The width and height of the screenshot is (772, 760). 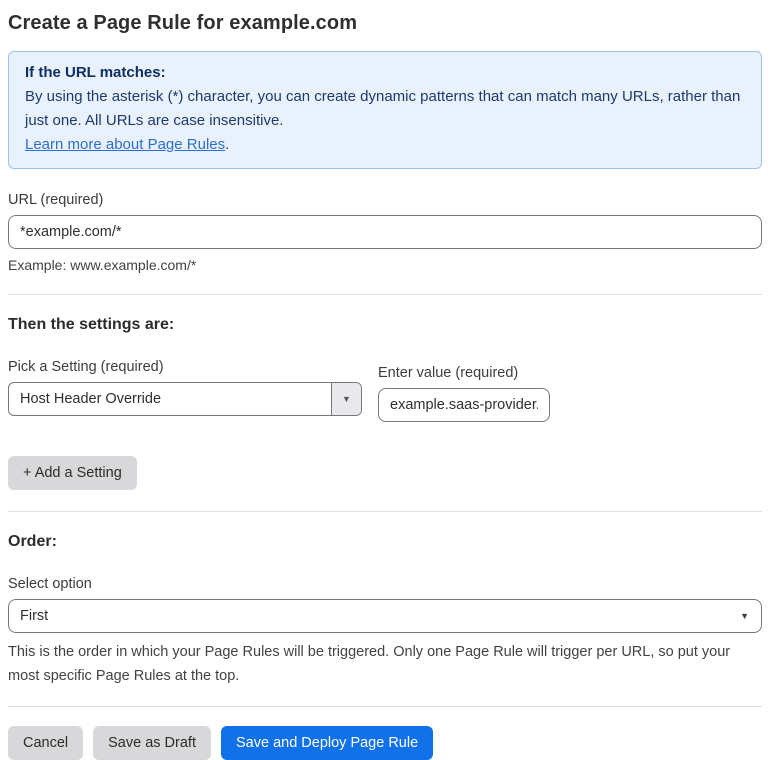 What do you see at coordinates (385, 232) in the screenshot?
I see `url-input` at bounding box center [385, 232].